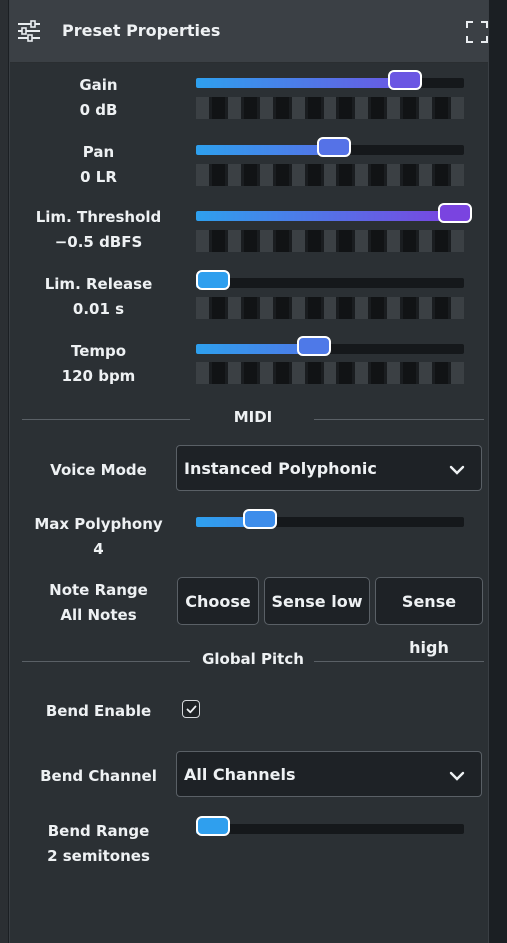 The width and height of the screenshot is (507, 943). I want to click on bend-enable-checkbox, so click(191, 709).